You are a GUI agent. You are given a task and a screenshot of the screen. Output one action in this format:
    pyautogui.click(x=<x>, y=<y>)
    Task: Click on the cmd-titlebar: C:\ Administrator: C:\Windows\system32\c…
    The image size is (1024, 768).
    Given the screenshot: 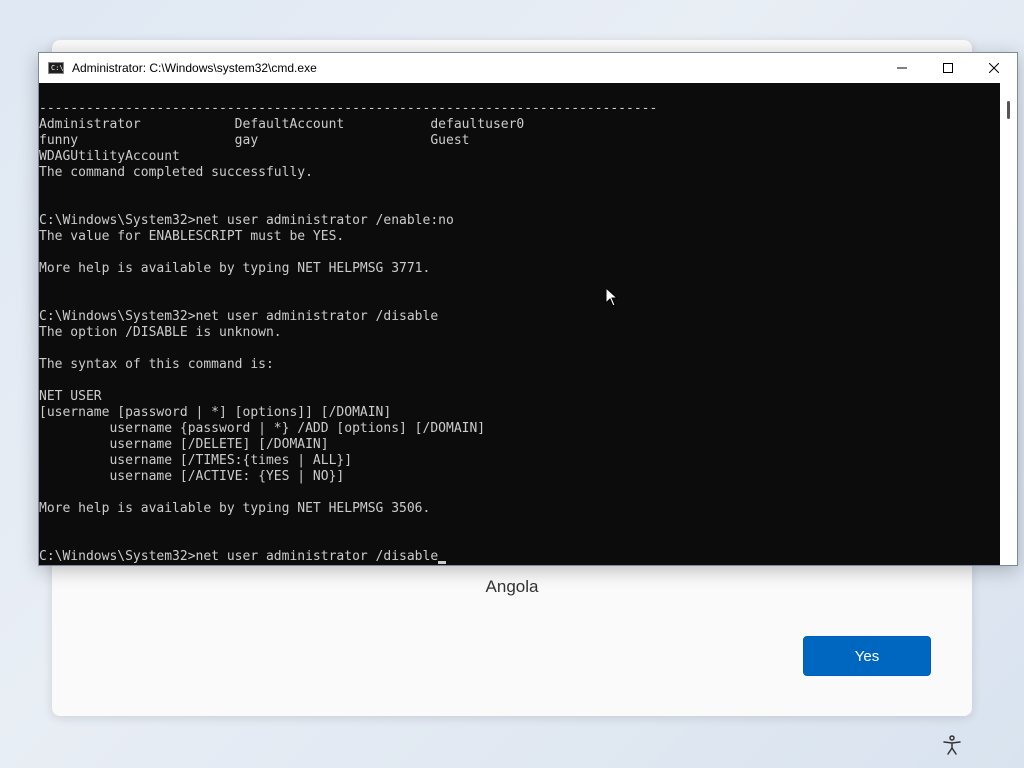 What is the action you would take?
    pyautogui.click(x=528, y=68)
    